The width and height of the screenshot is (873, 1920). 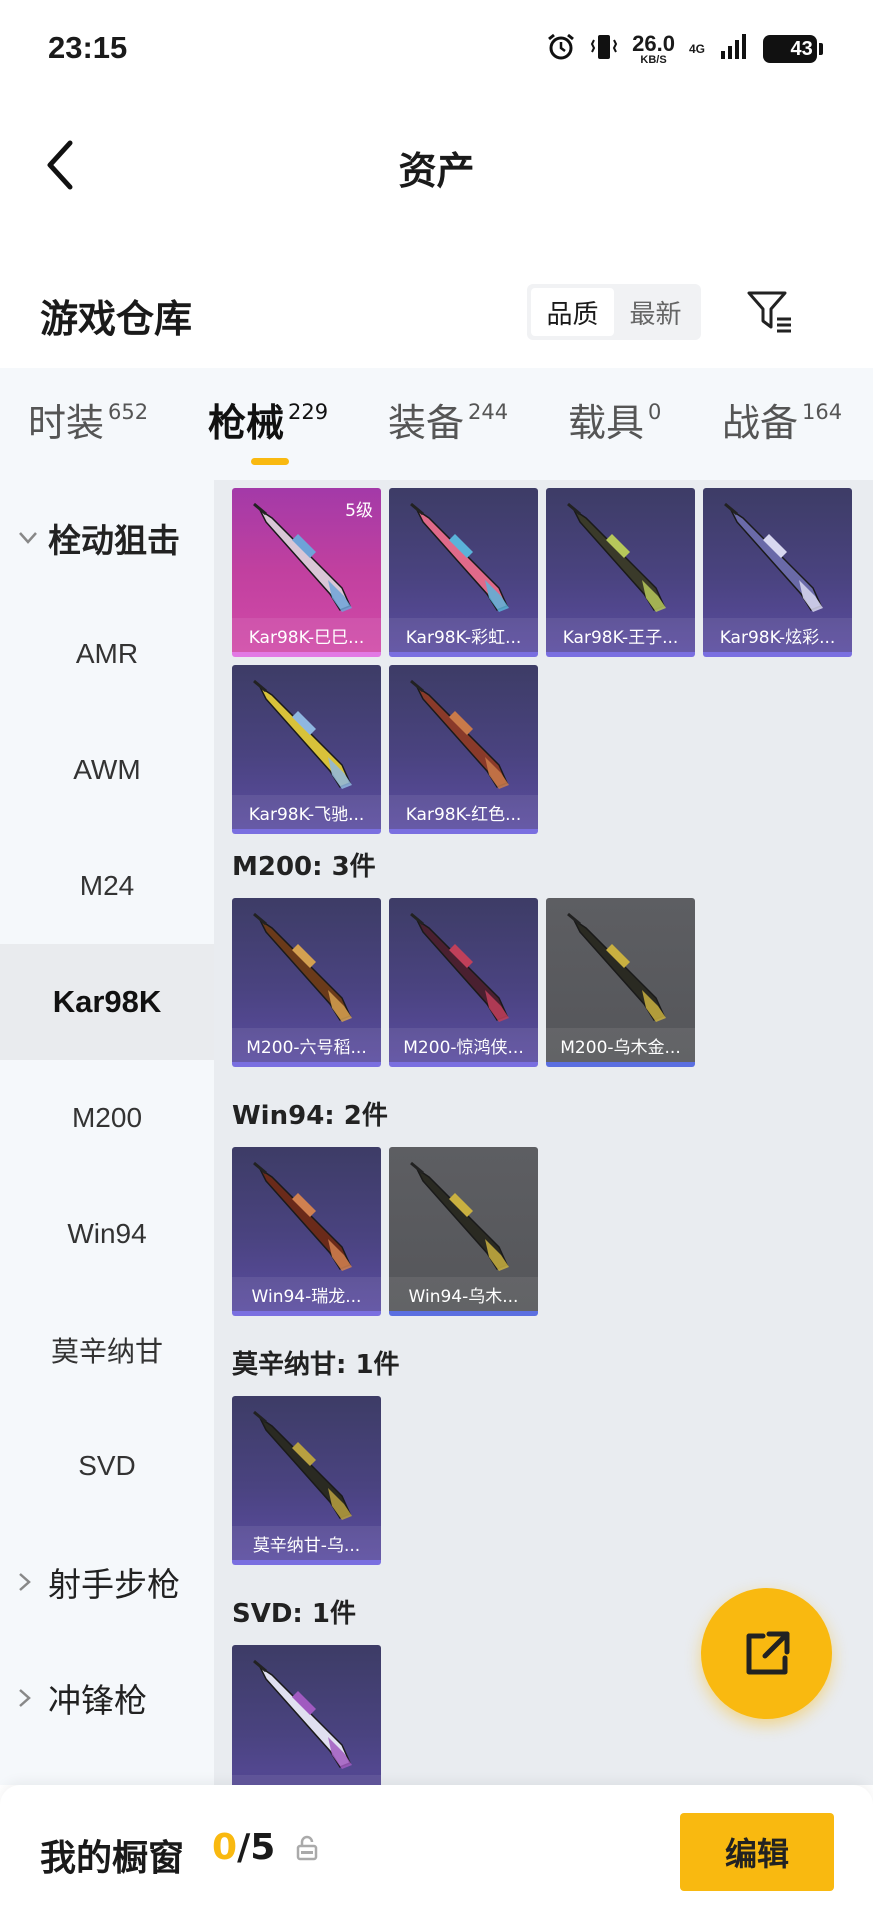 I want to click on category-tabs: 时装 652 枪械 229 装备 244 载具 0 战备 164, so click(x=436, y=424).